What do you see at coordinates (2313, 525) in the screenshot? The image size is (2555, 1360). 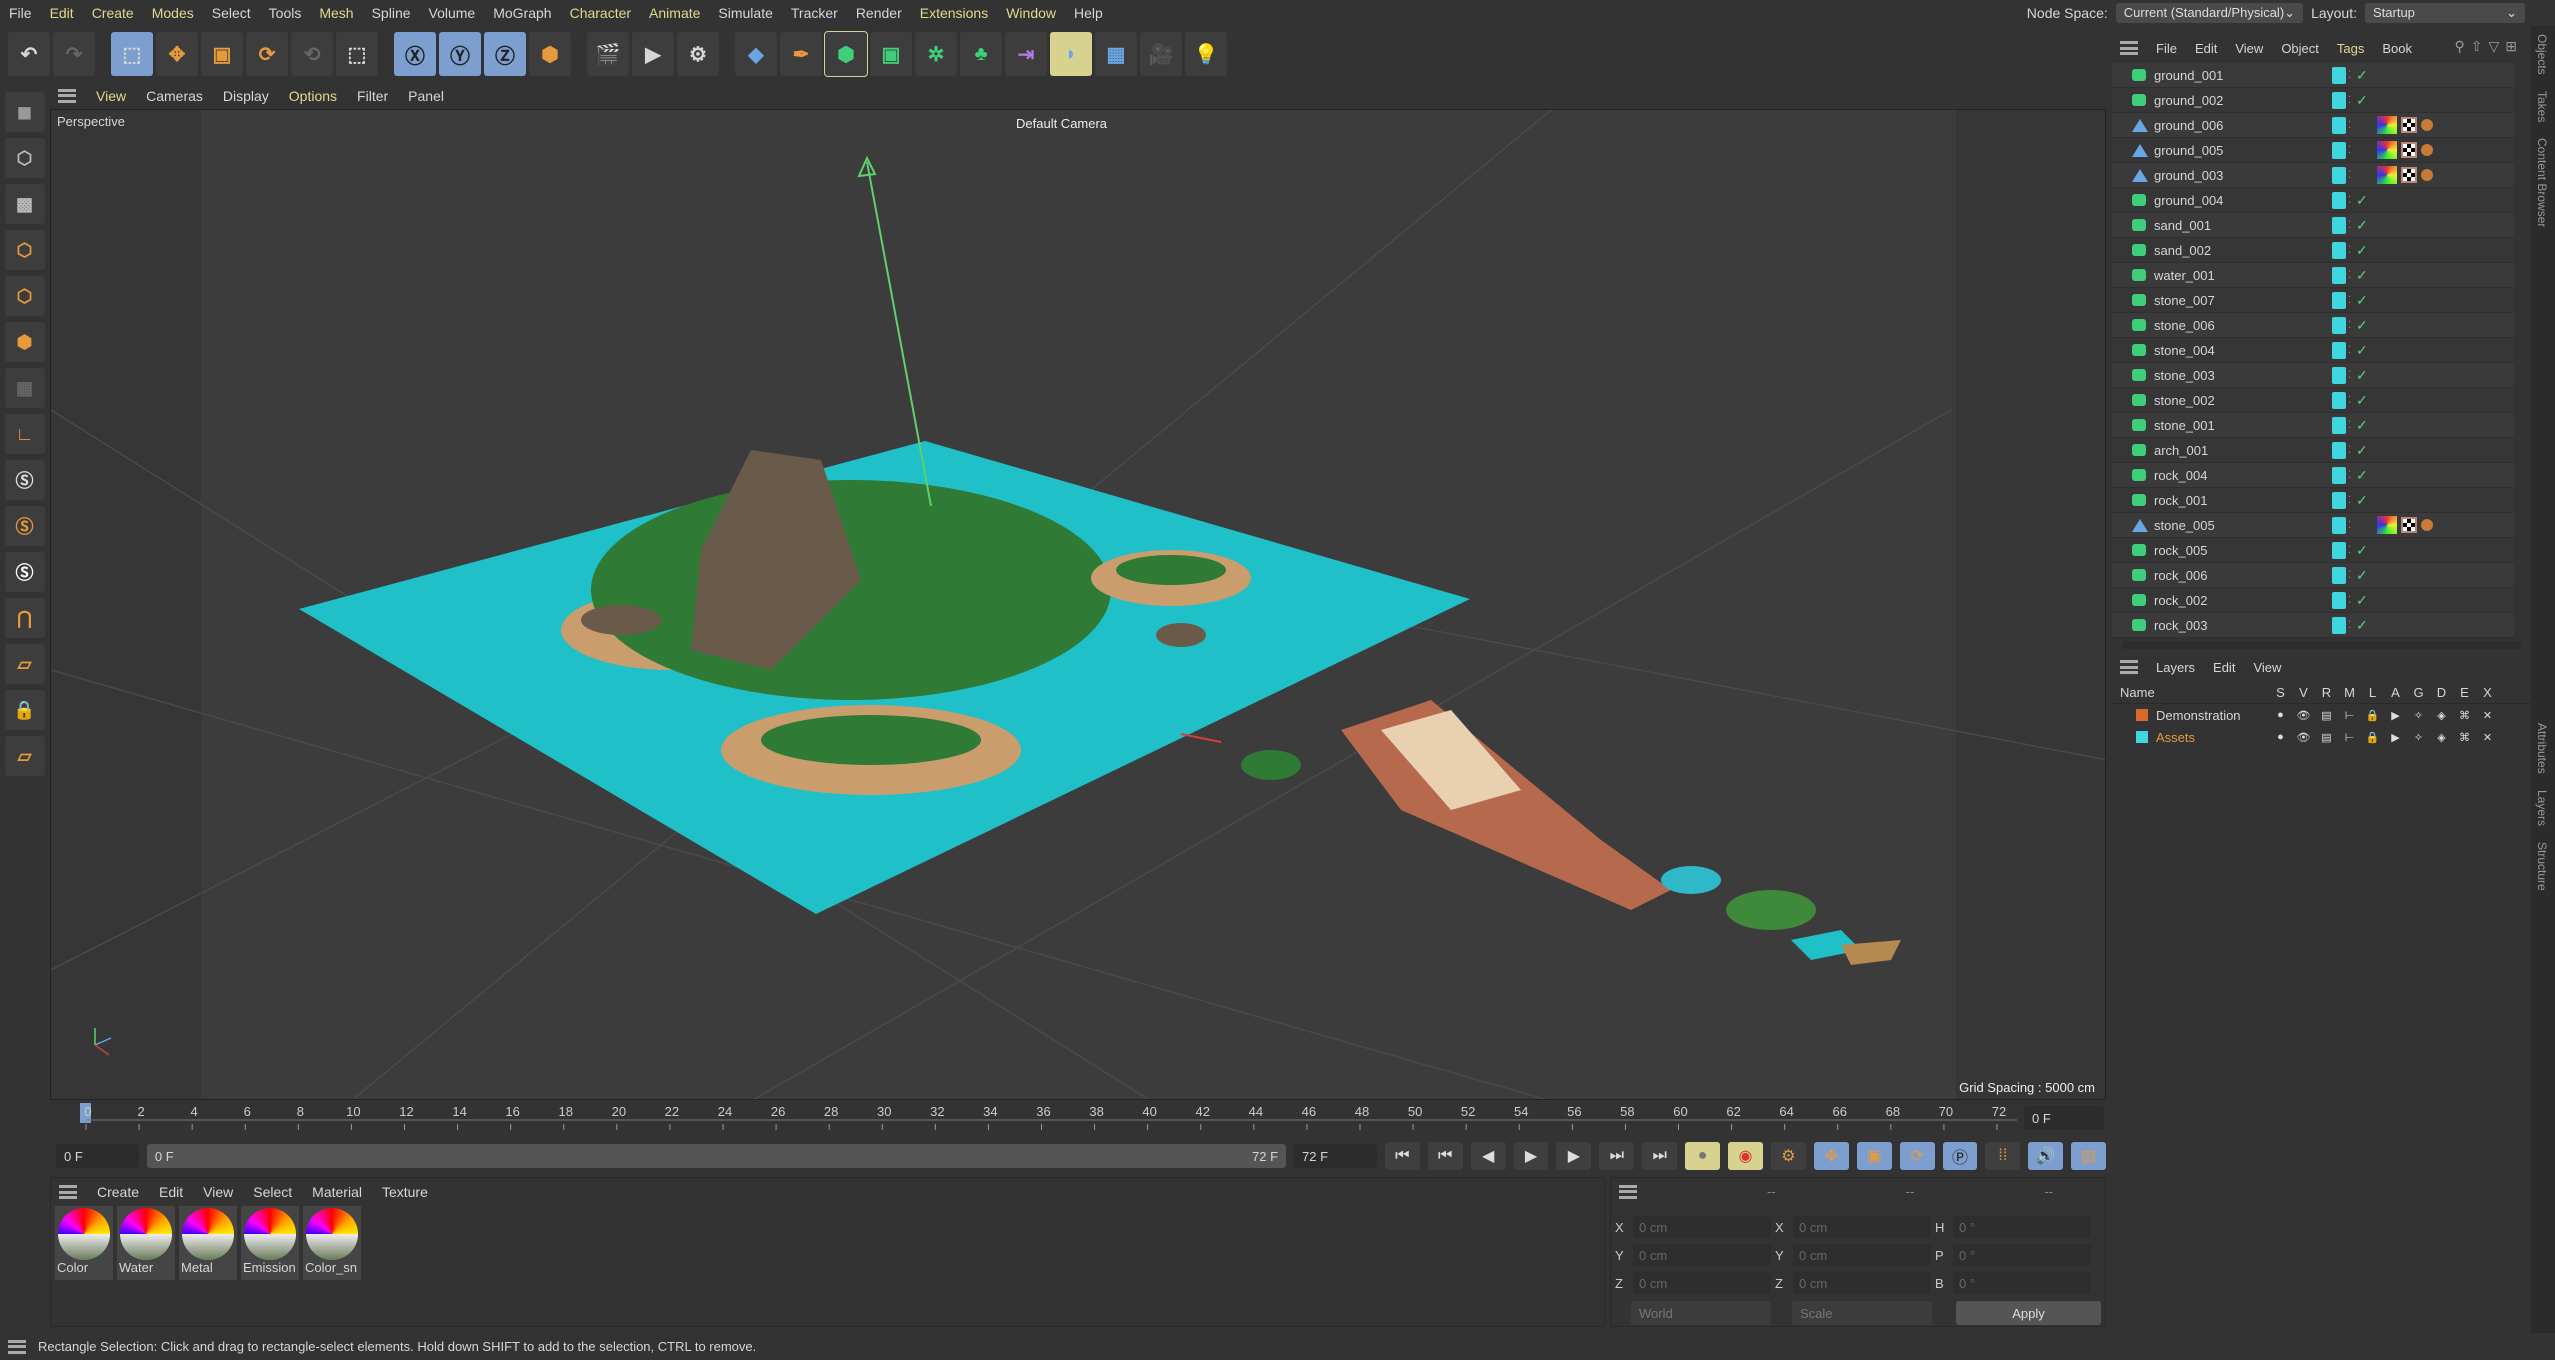 I see `object-row: stone_005 ⁚` at bounding box center [2313, 525].